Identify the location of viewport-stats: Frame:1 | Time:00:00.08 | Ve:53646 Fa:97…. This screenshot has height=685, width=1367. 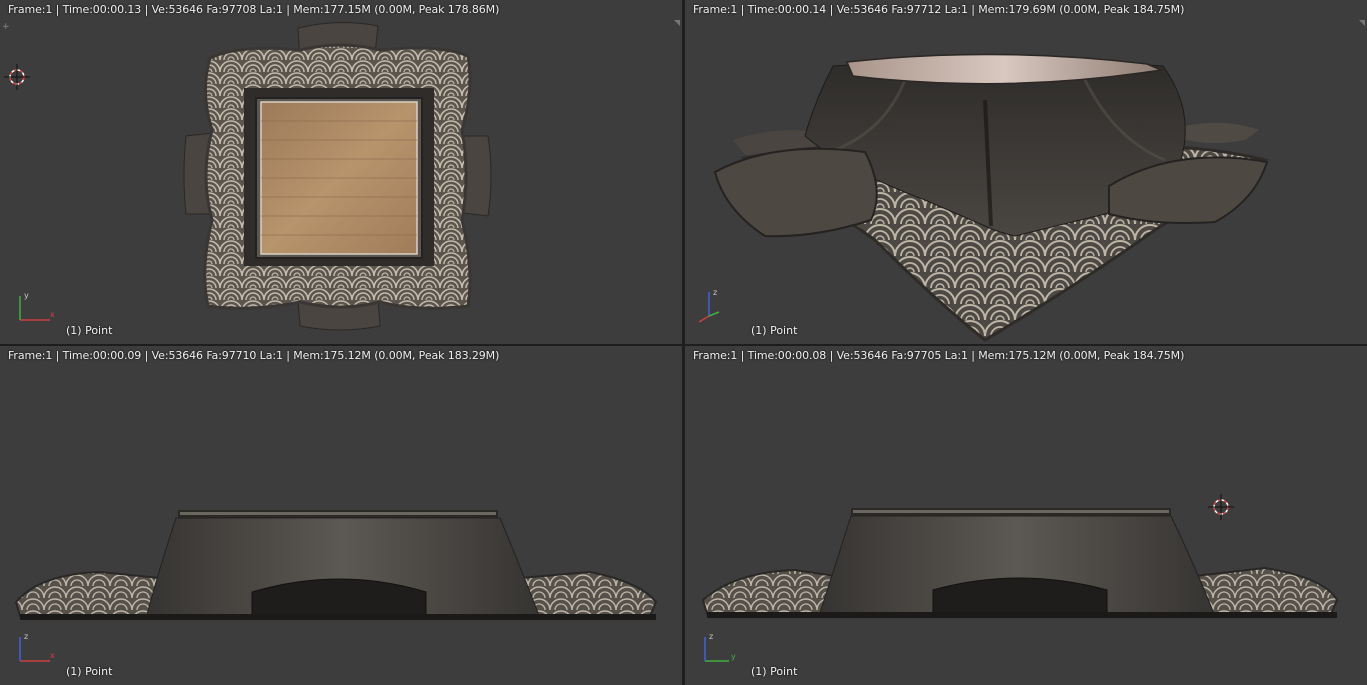
(939, 355).